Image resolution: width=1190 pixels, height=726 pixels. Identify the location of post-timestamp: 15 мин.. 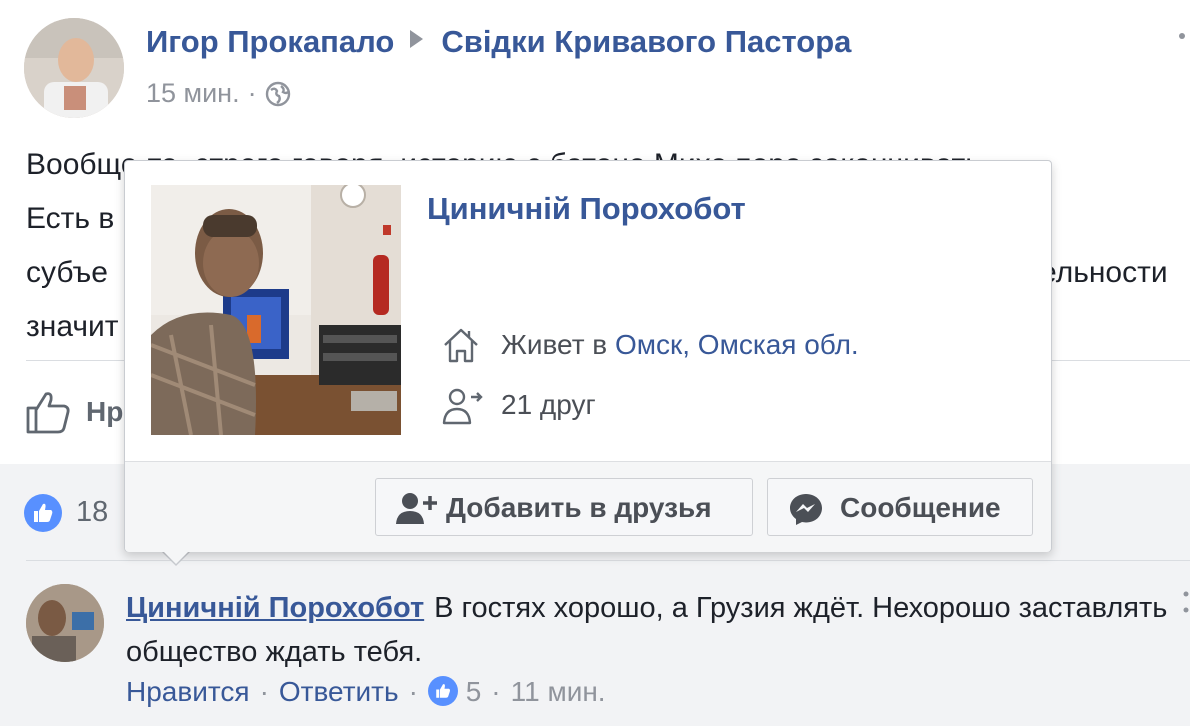
(193, 93).